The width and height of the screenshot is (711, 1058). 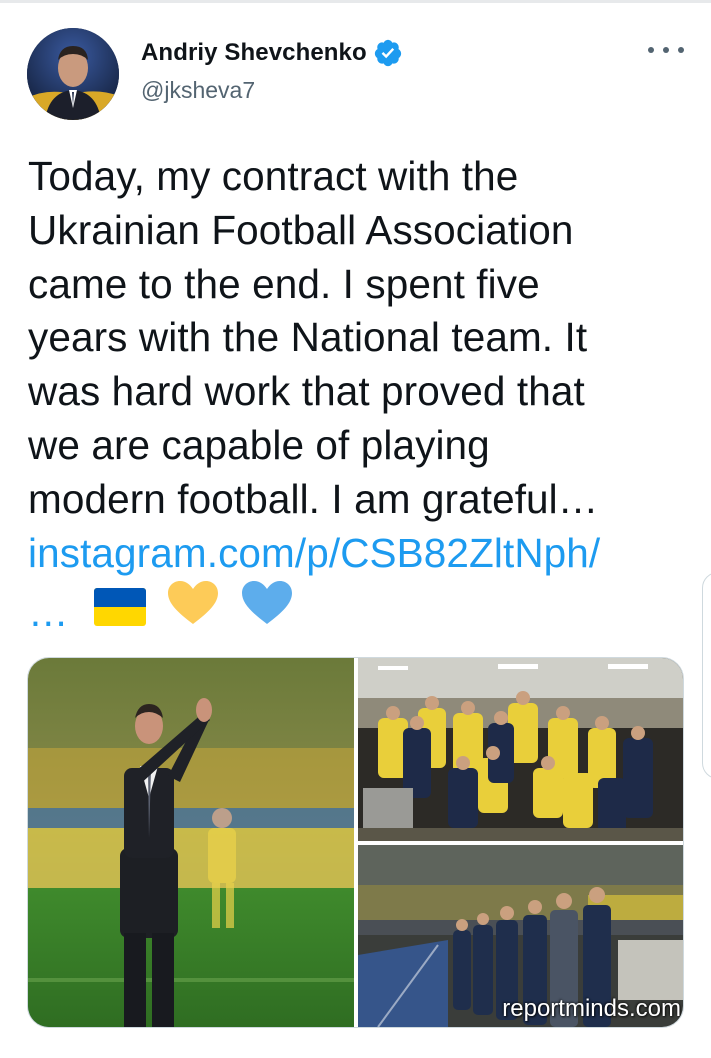 What do you see at coordinates (520, 749) in the screenshot?
I see `team-celebrating-locker-room-photo` at bounding box center [520, 749].